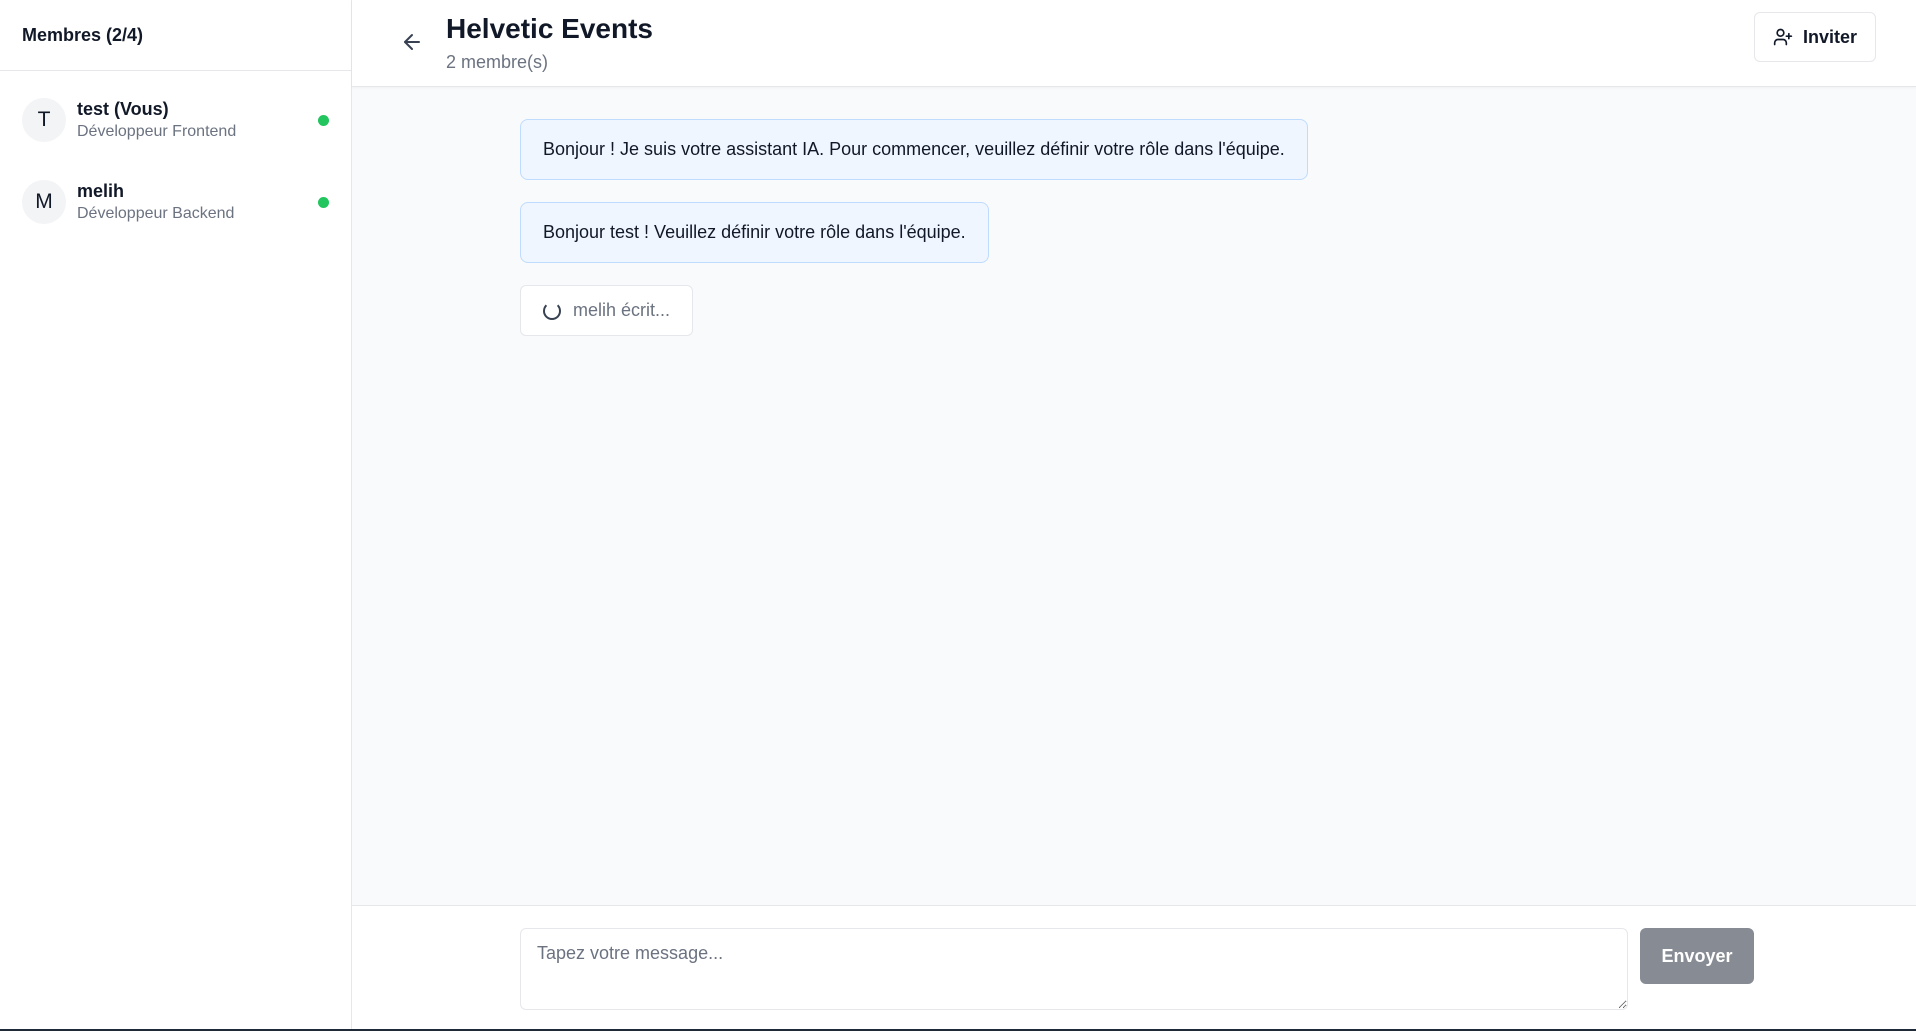  What do you see at coordinates (175, 35) in the screenshot?
I see `members-title: Membres (2/4)` at bounding box center [175, 35].